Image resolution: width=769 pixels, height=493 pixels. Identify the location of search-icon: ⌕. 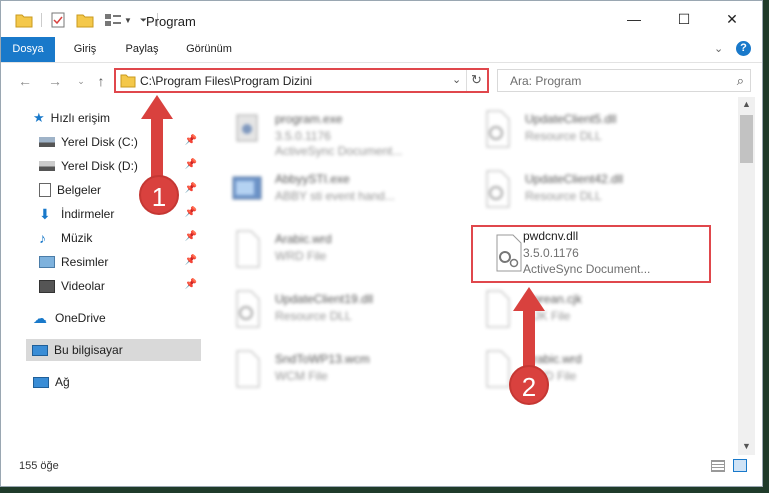
(740, 81).